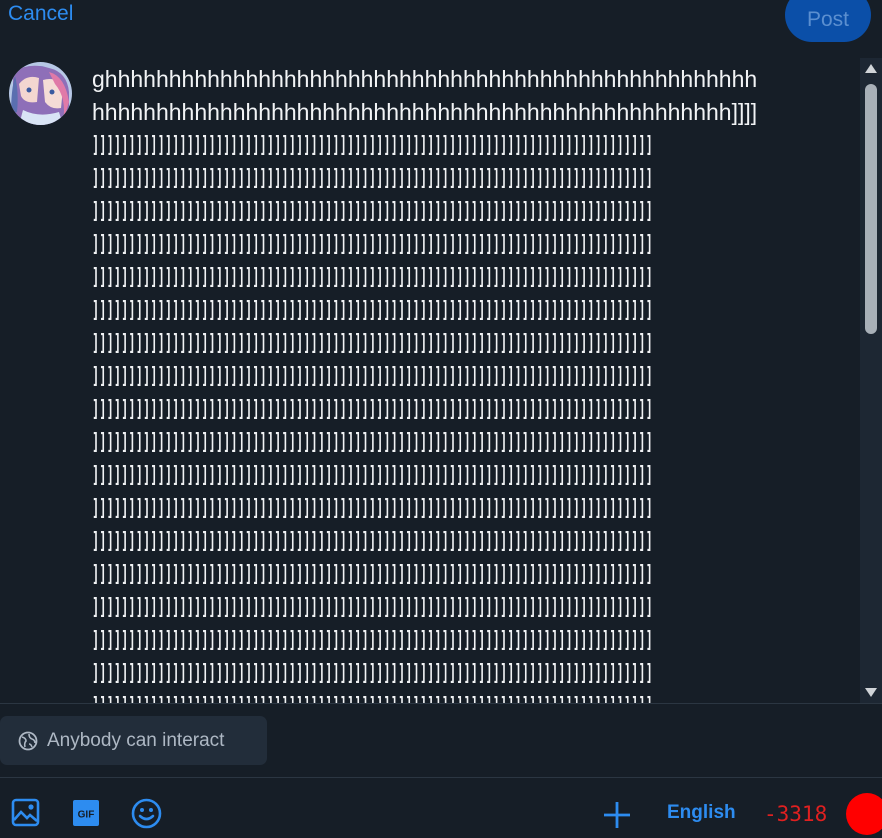 The width and height of the screenshot is (882, 838). I want to click on image-icon, so click(26, 813).